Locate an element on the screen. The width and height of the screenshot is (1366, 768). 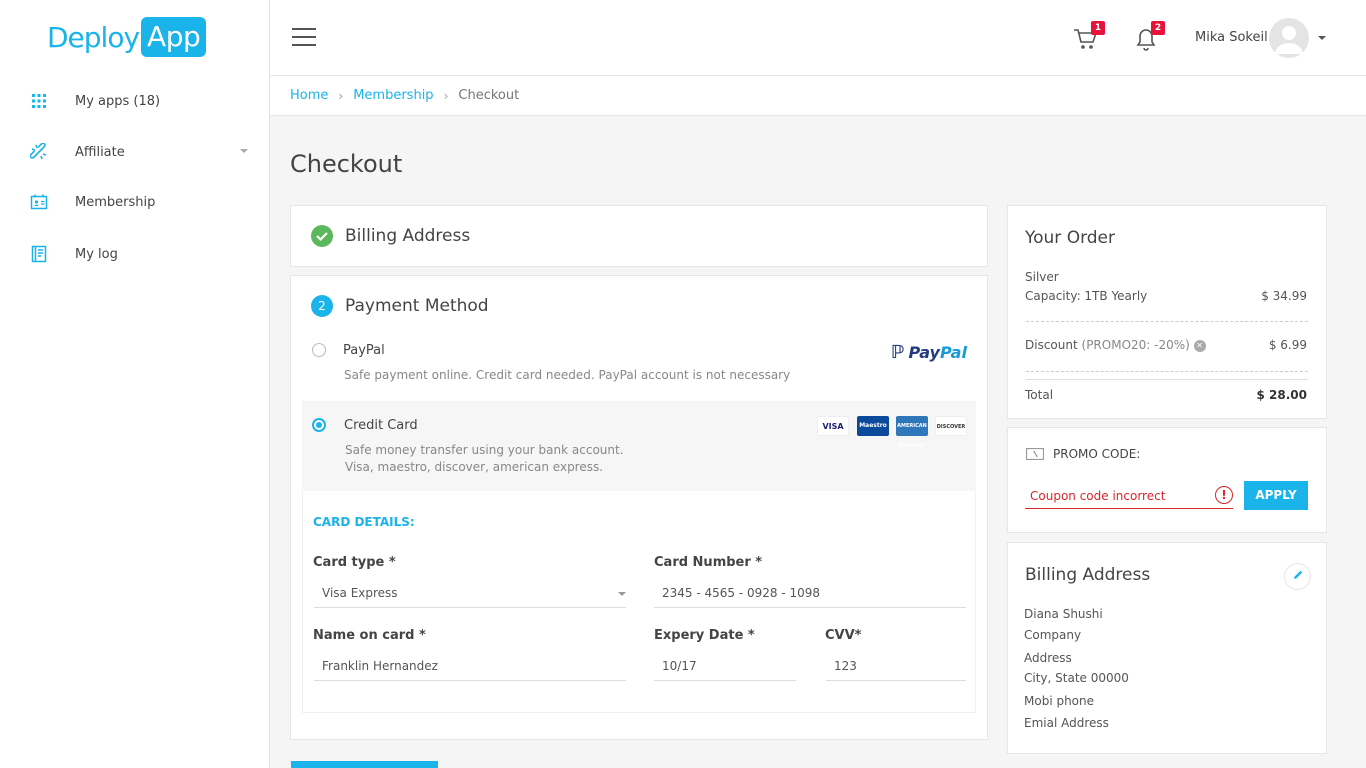
address-line: Company is located at coordinates (1053, 635).